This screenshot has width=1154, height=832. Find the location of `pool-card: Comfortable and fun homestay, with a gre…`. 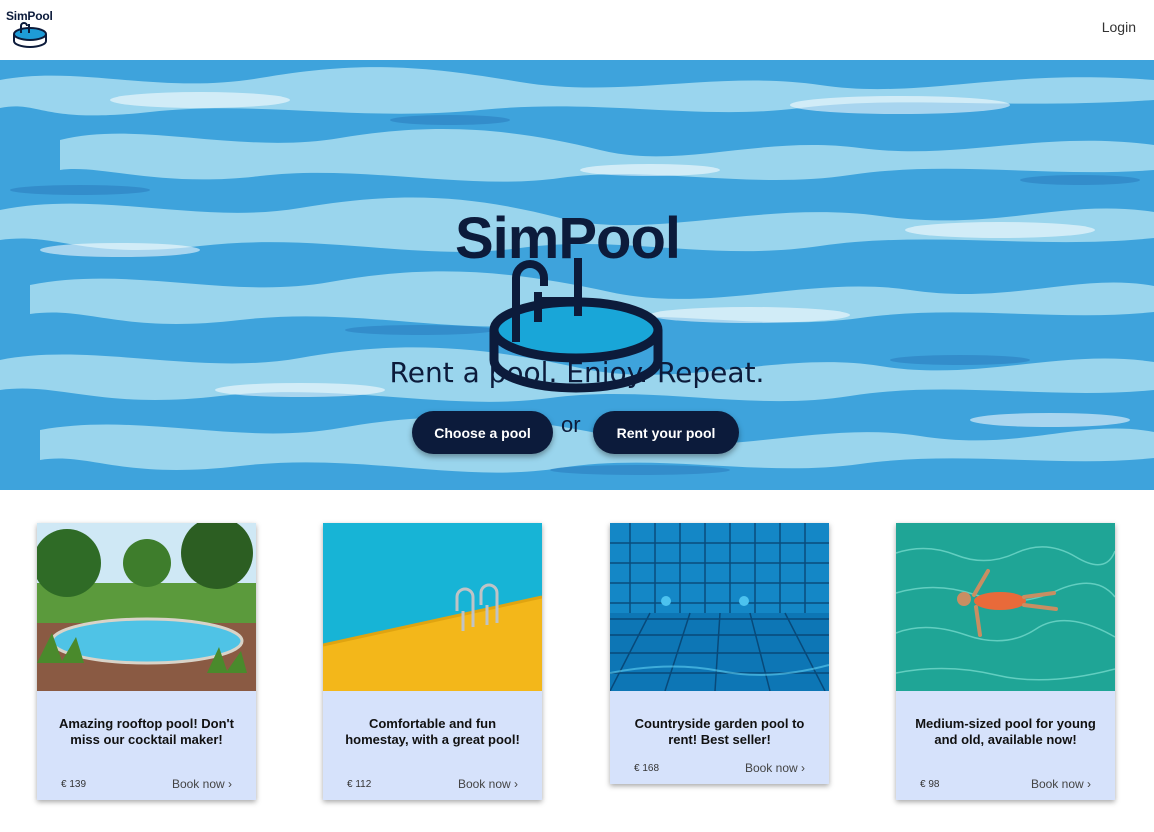

pool-card: Comfortable and fun homestay, with a gre… is located at coordinates (432, 661).